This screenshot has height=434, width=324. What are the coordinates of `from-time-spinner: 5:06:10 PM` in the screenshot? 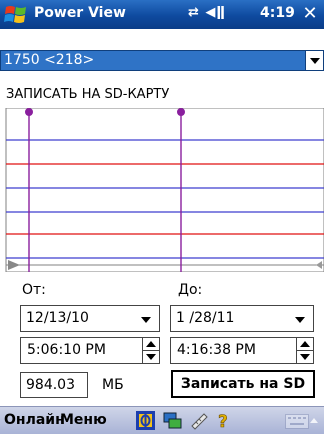 It's located at (90, 350).